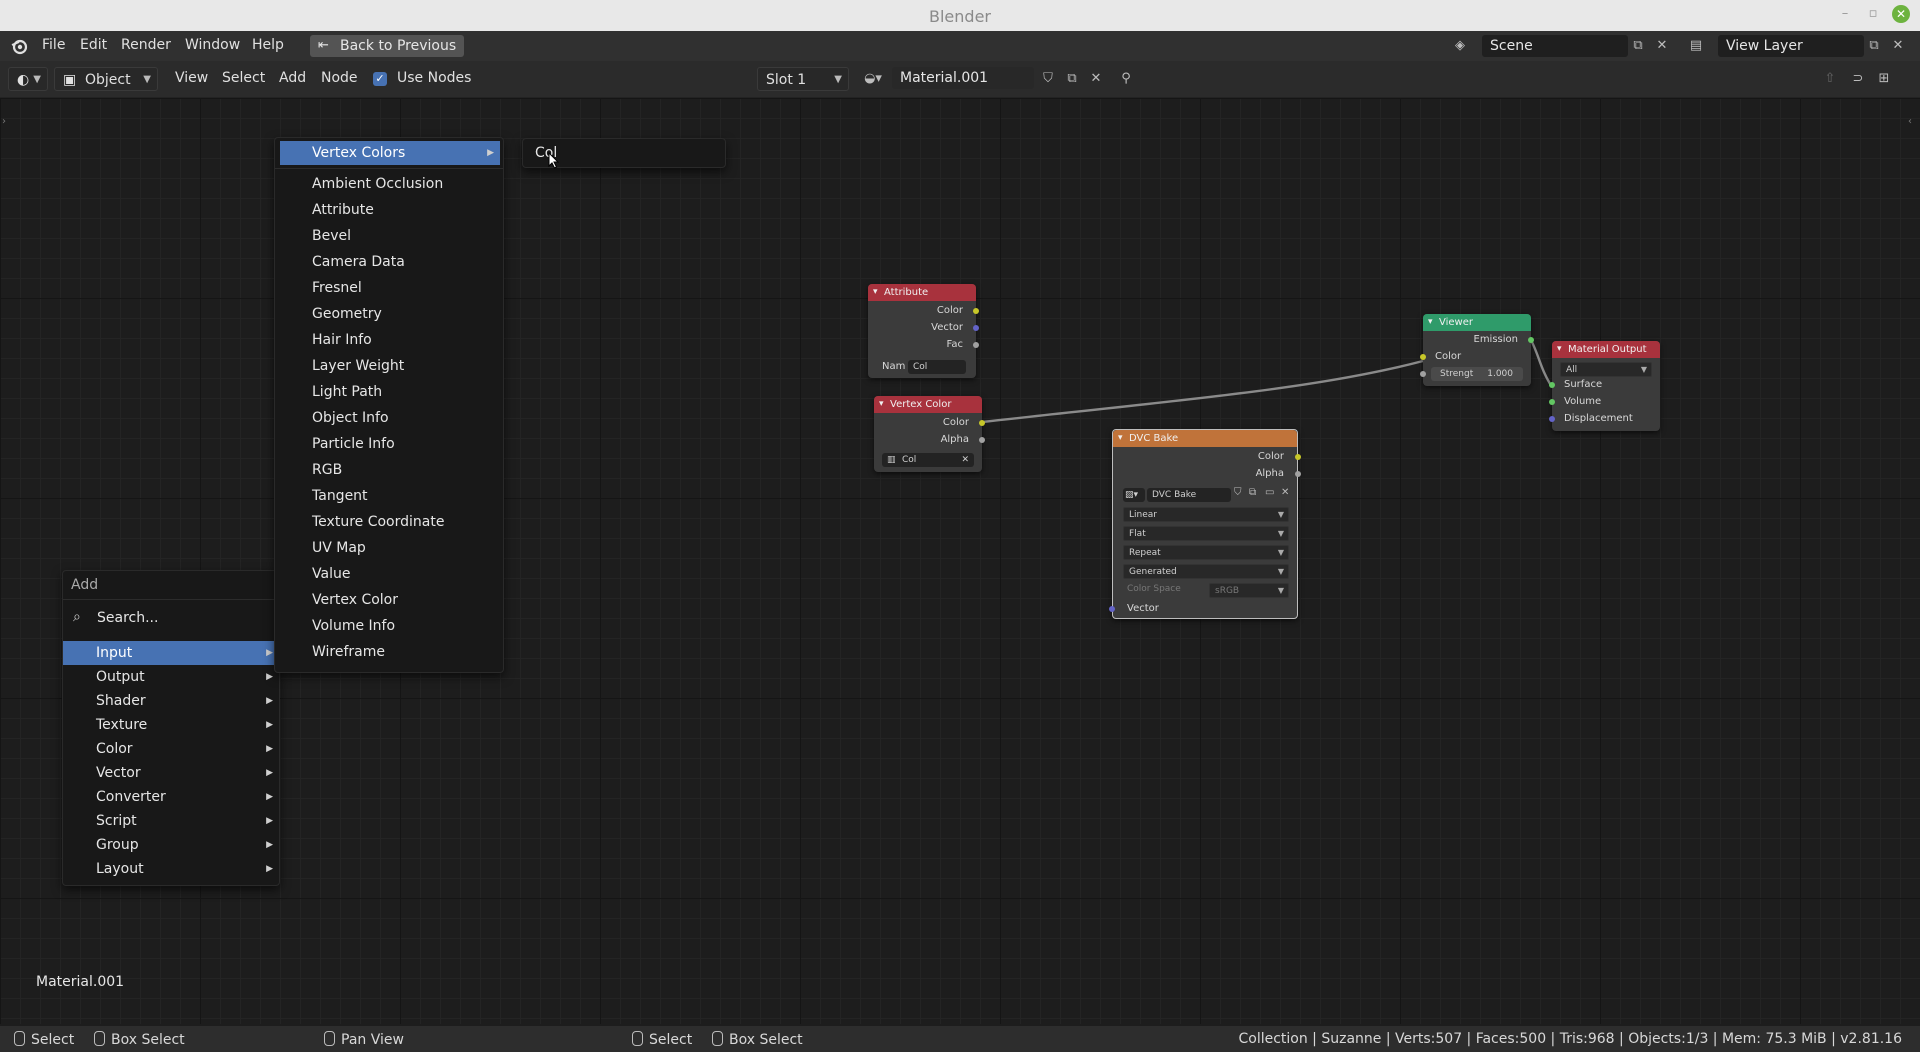  Describe the element at coordinates (923, 331) in the screenshot. I see `attribute-node: Attribute Color Vector Fac Nam Col` at that location.